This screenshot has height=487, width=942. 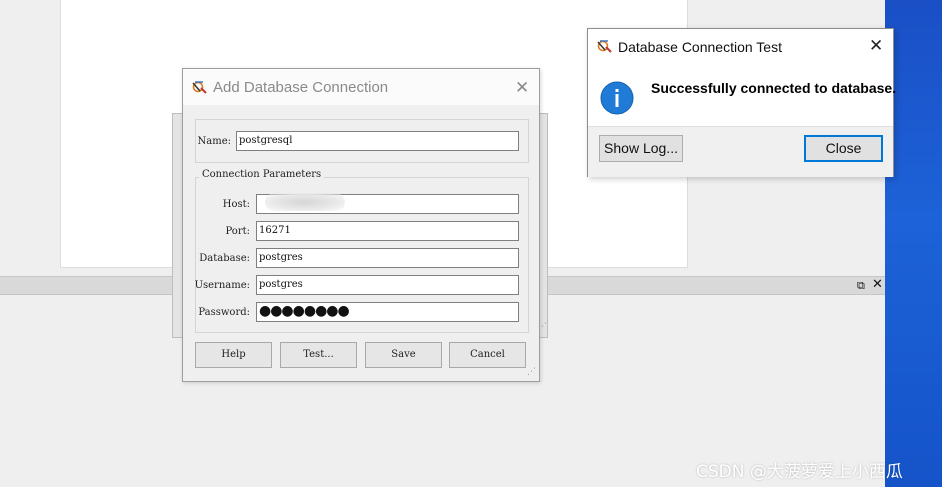 I want to click on watermark: CSDN @大菠萝爱上小西瓜, so click(x=799, y=472).